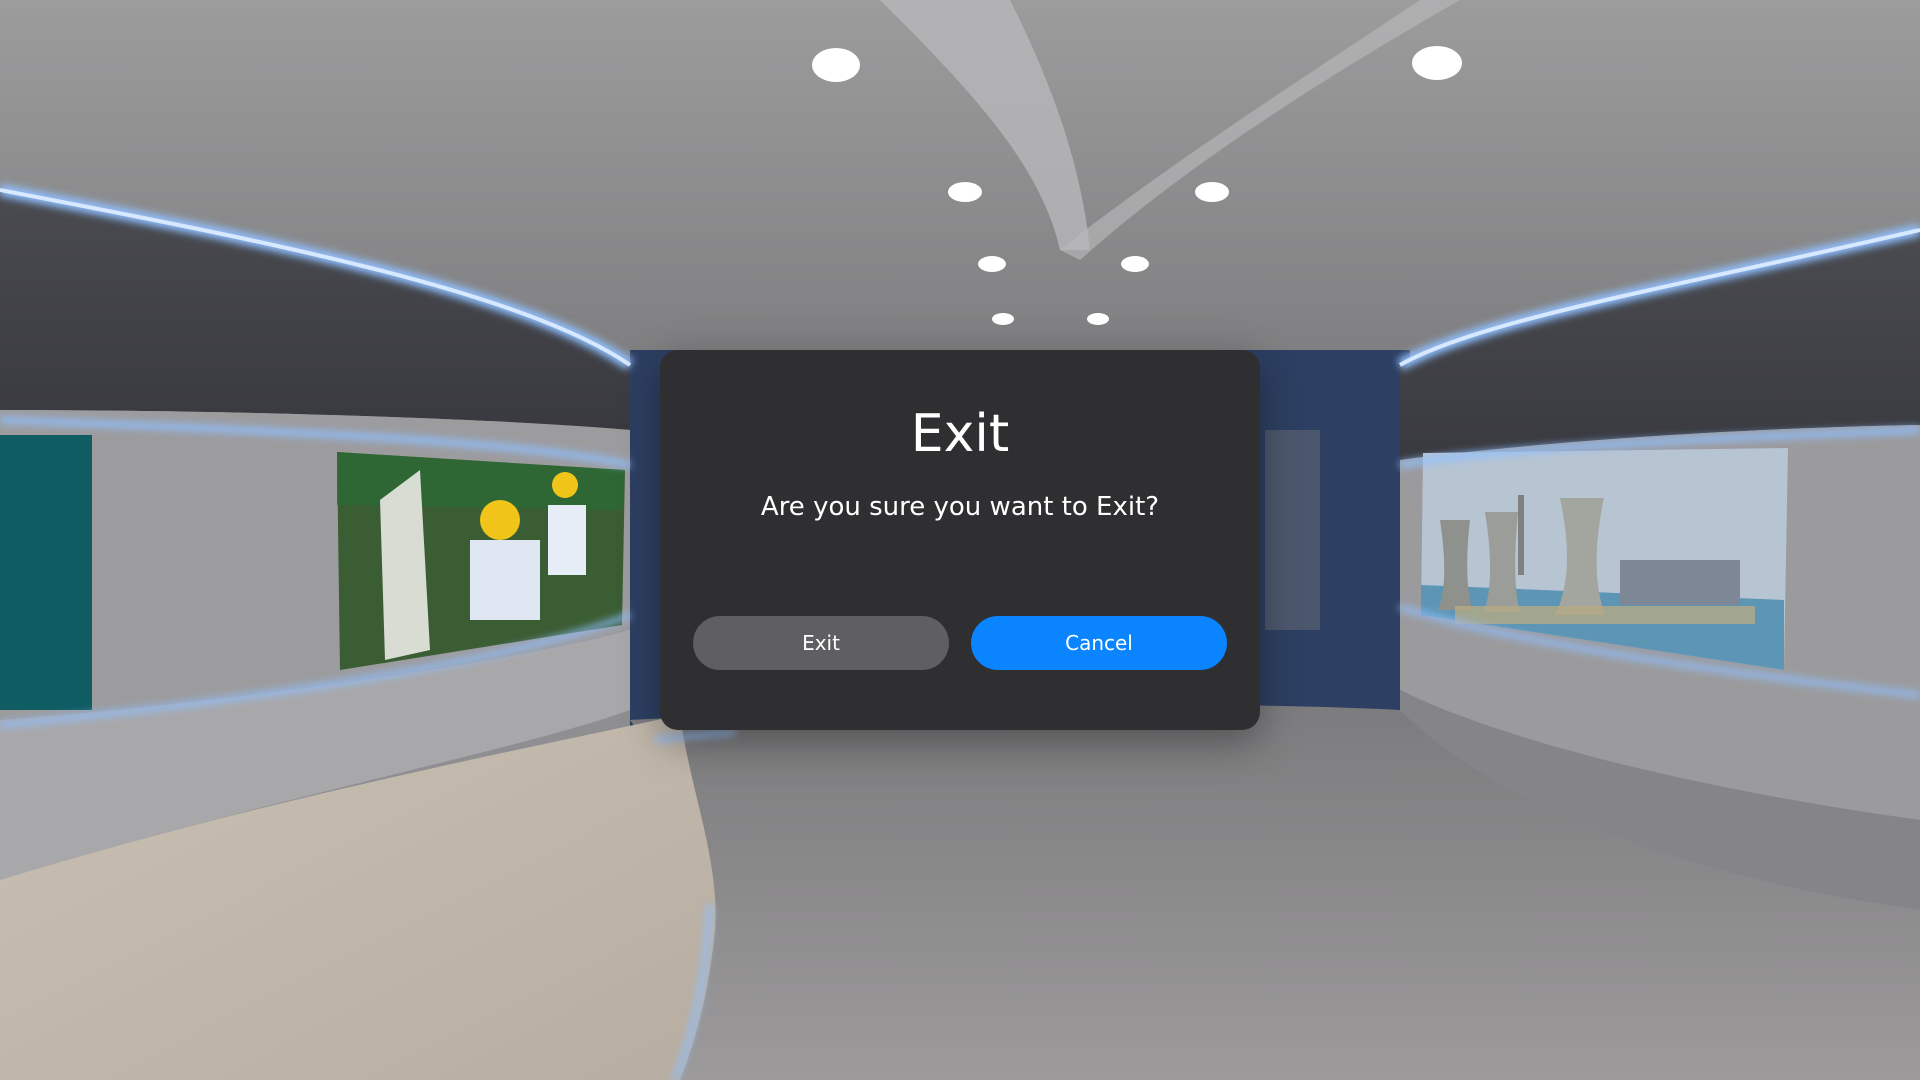 This screenshot has width=1920, height=1080. I want to click on exit-button: Exit, so click(821, 643).